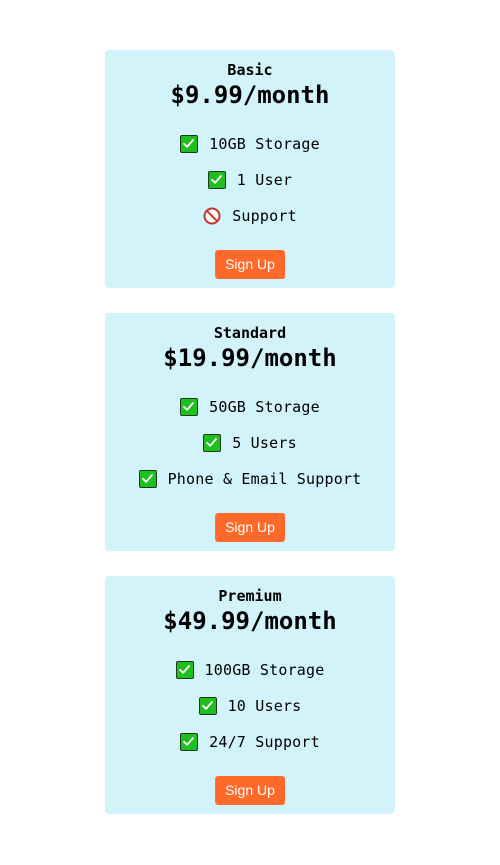 The width and height of the screenshot is (500, 865). I want to click on feature-text: 5 Users, so click(264, 443).